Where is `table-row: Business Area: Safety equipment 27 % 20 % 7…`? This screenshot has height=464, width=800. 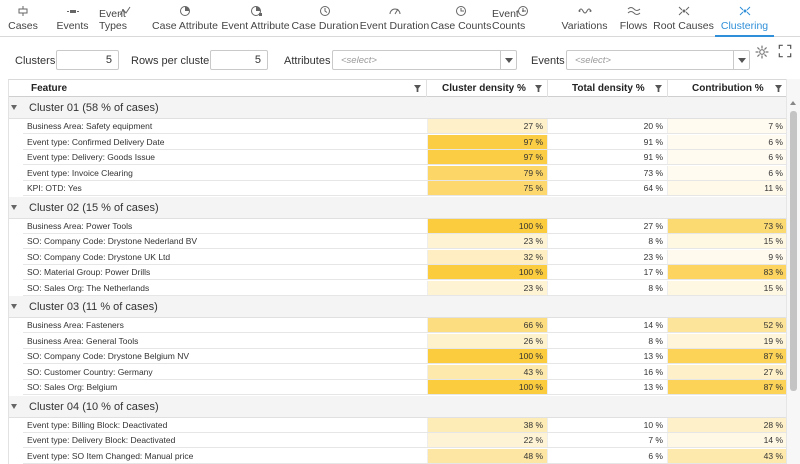 table-row: Business Area: Safety equipment 27 % 20 % 7… is located at coordinates (404, 126).